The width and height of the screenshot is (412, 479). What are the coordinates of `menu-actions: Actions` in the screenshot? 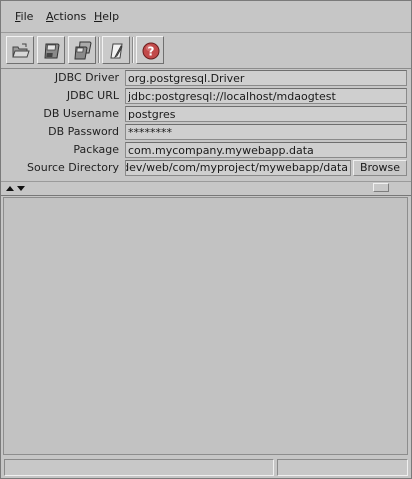 It's located at (66, 16).